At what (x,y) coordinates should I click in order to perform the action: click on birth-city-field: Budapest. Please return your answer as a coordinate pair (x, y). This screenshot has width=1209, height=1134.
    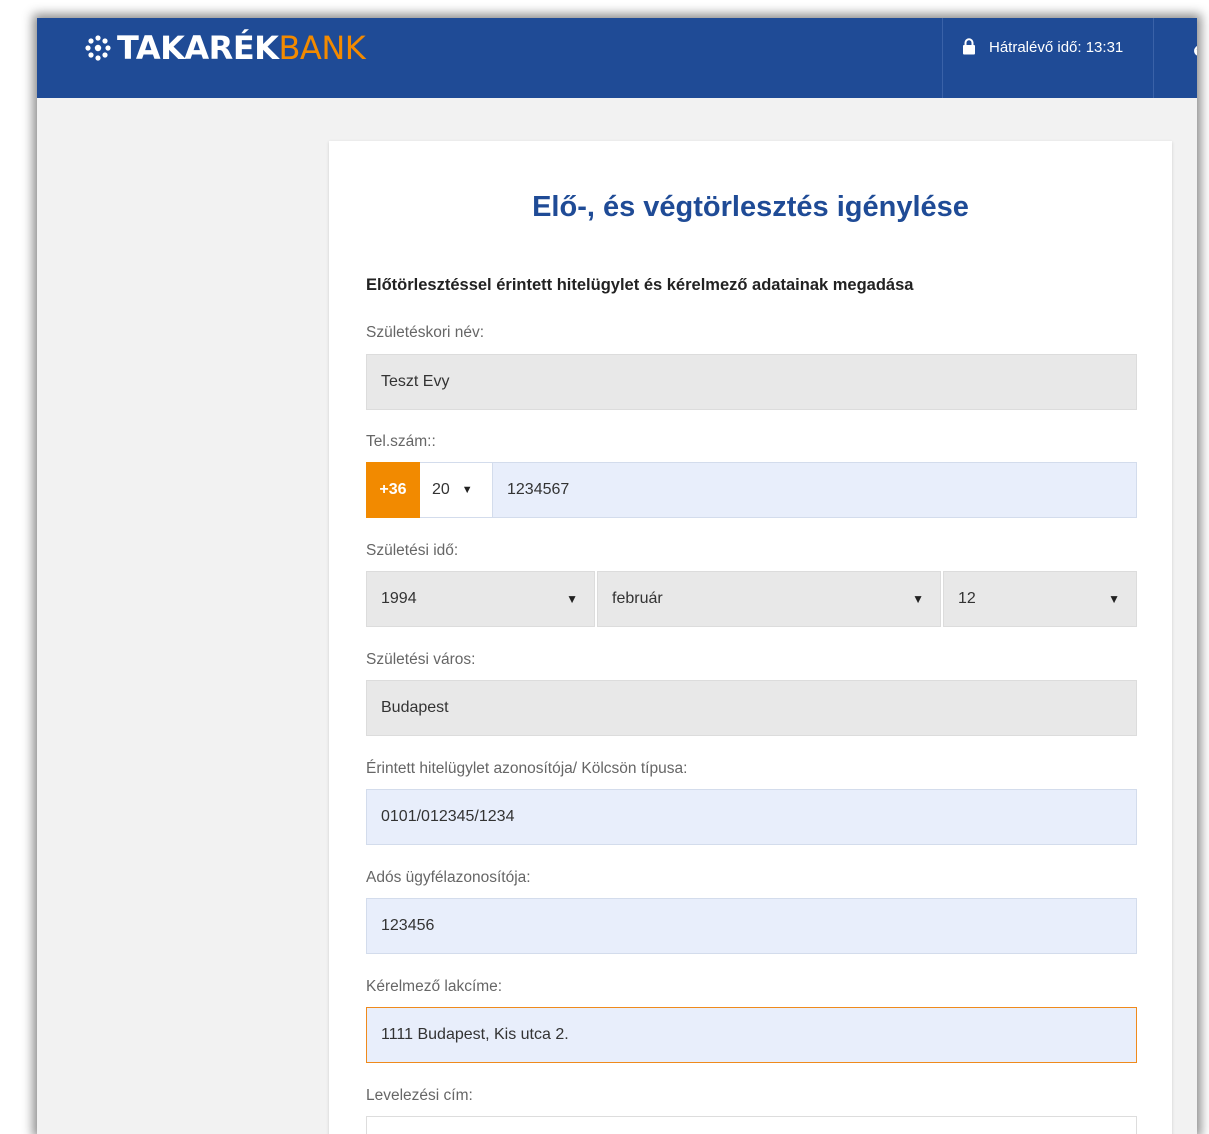
    Looking at the image, I should click on (751, 708).